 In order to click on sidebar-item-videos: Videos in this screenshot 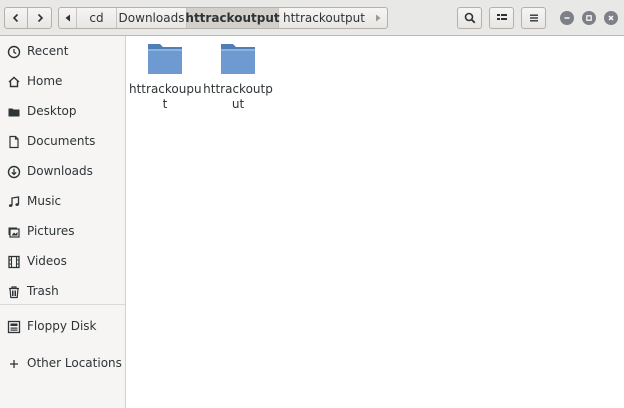, I will do `click(62, 262)`.